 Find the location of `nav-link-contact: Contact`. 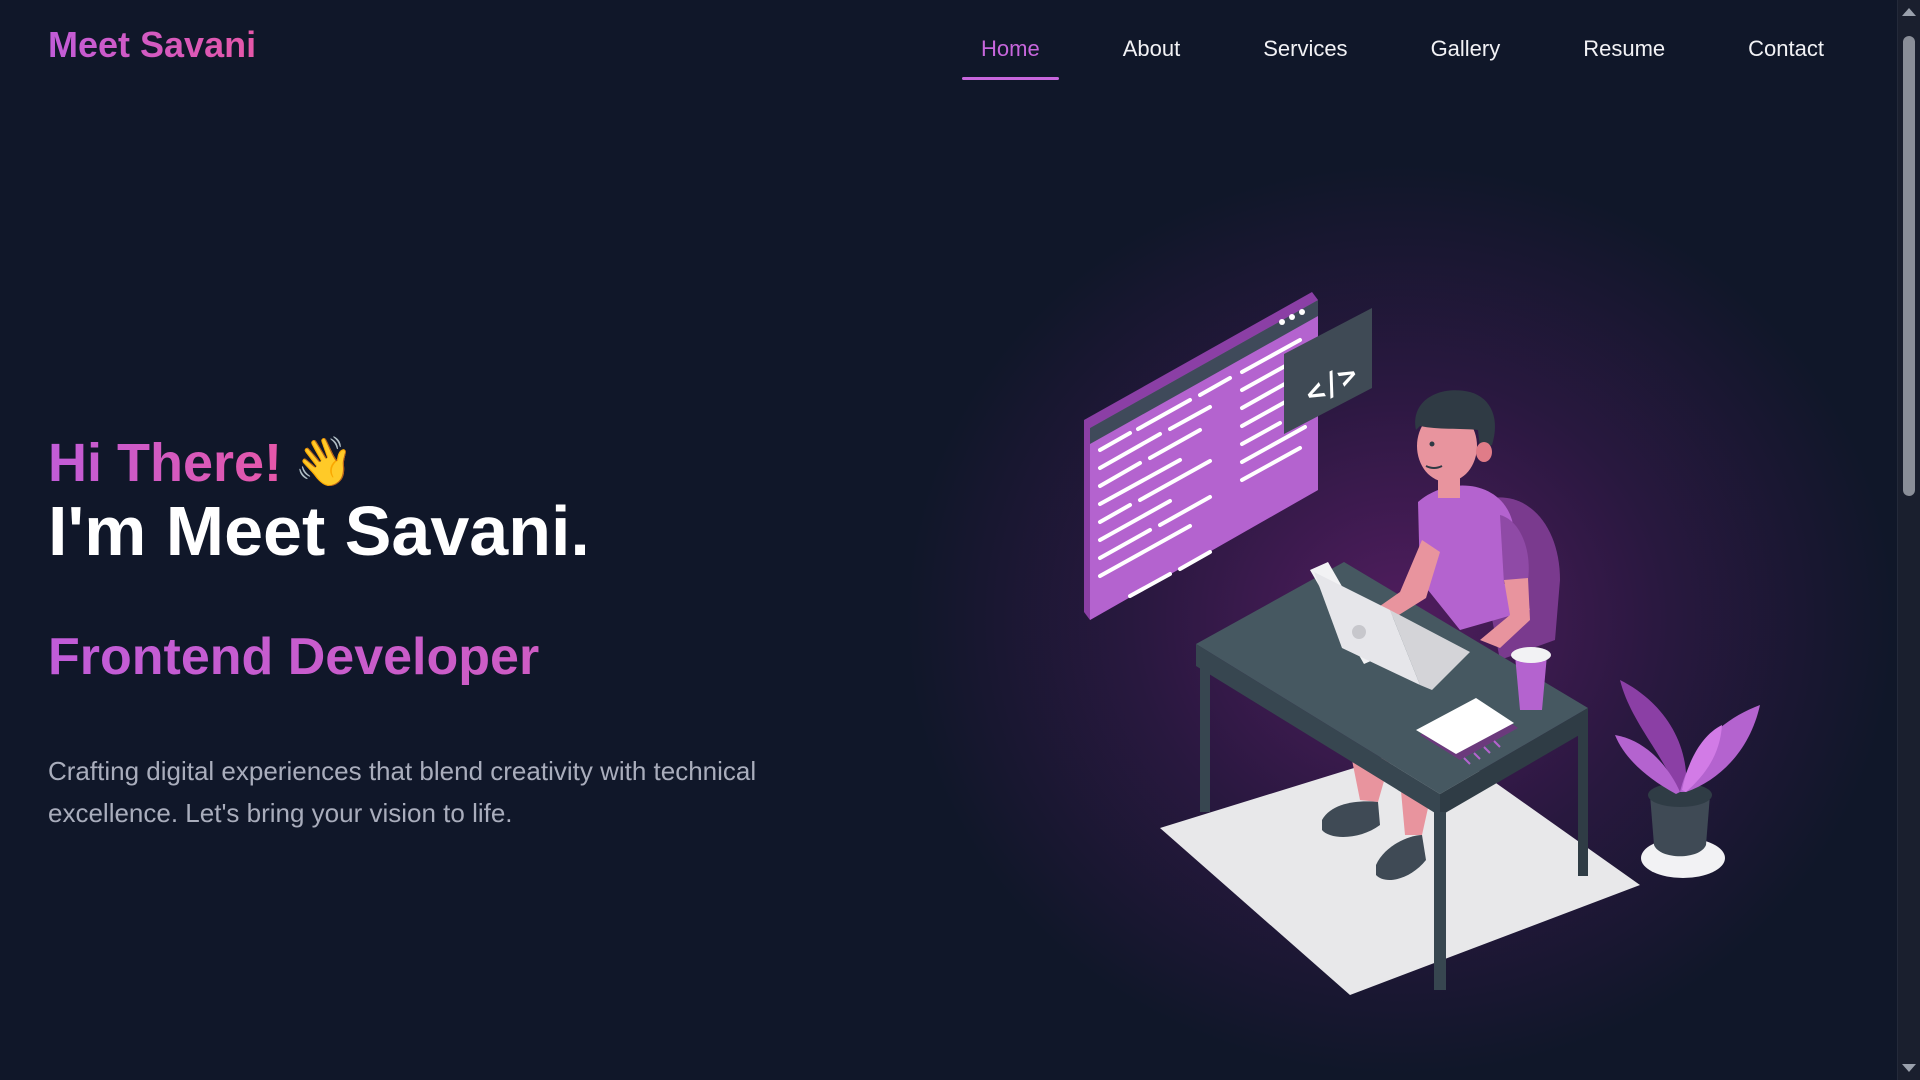

nav-link-contact: Contact is located at coordinates (1786, 53).